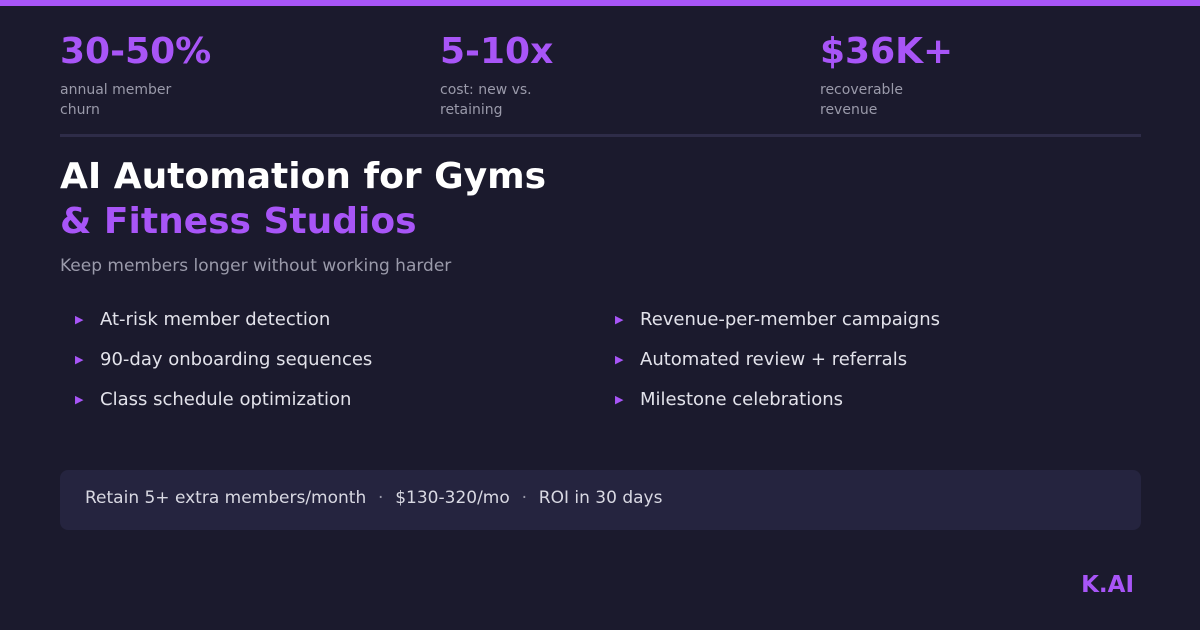  Describe the element at coordinates (238, 221) in the screenshot. I see `title-line-2: & Fitness Studios` at that location.